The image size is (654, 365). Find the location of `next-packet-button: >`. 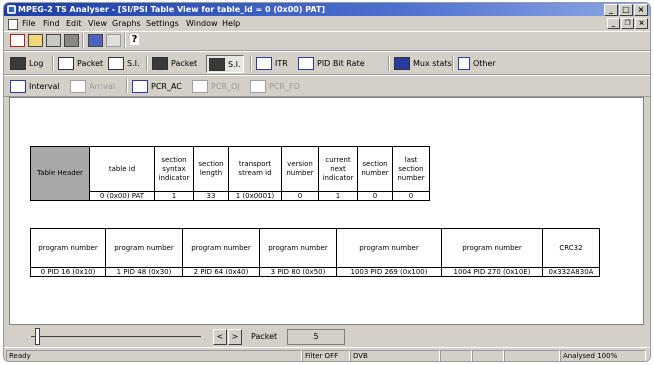

next-packet-button: > is located at coordinates (235, 337).